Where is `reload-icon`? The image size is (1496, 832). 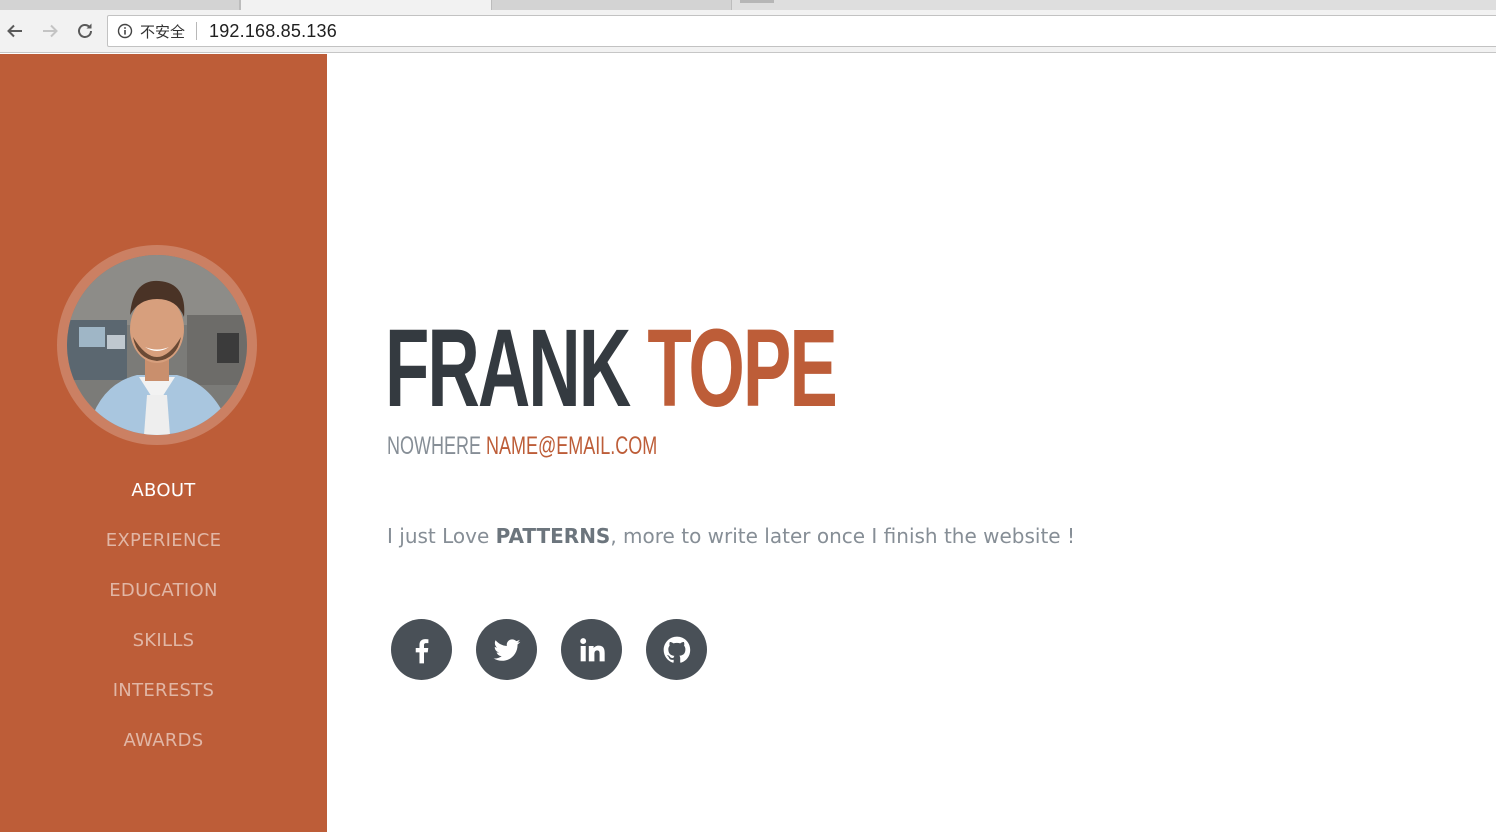
reload-icon is located at coordinates (85, 30).